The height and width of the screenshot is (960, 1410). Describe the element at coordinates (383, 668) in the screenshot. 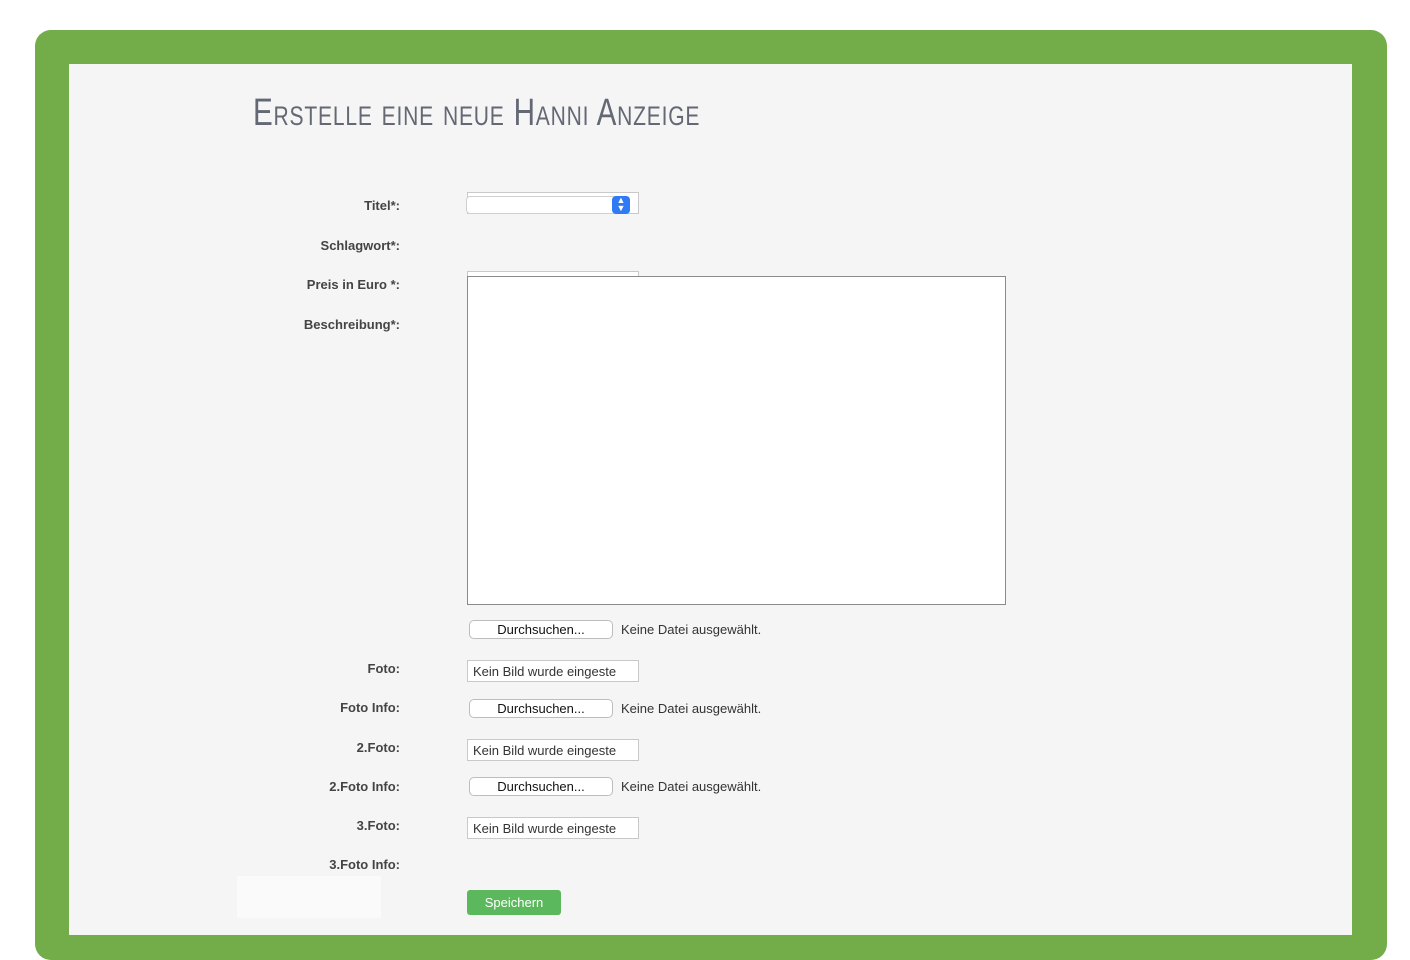

I see `photo-1-label: Foto:` at that location.